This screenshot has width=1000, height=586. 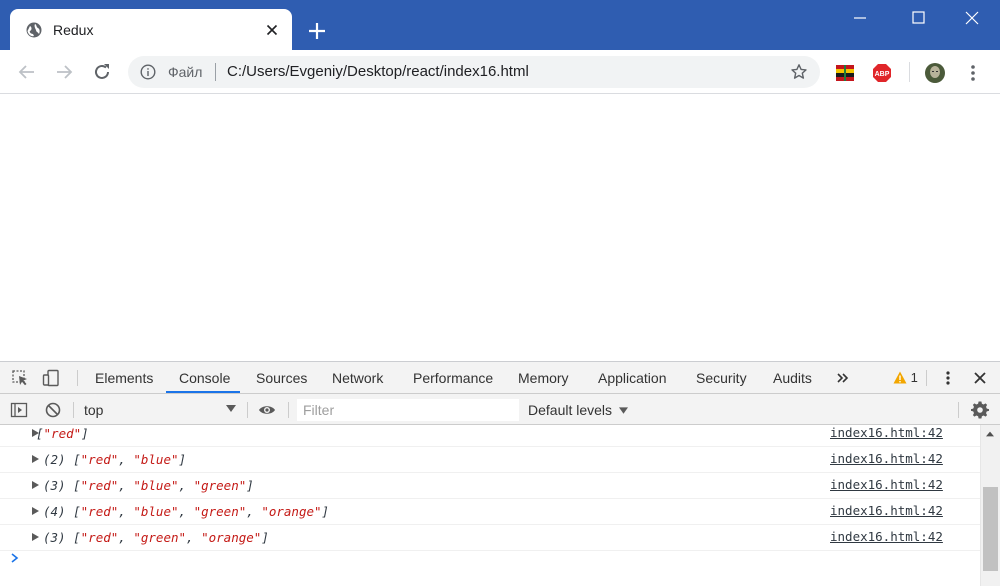 I want to click on log-count: (2), so click(x=54, y=459).